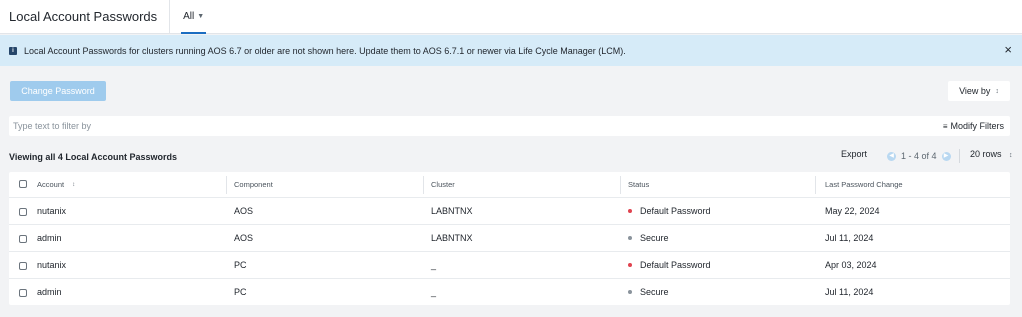  What do you see at coordinates (83, 16) in the screenshot?
I see `page-title: Local Account Passwords` at bounding box center [83, 16].